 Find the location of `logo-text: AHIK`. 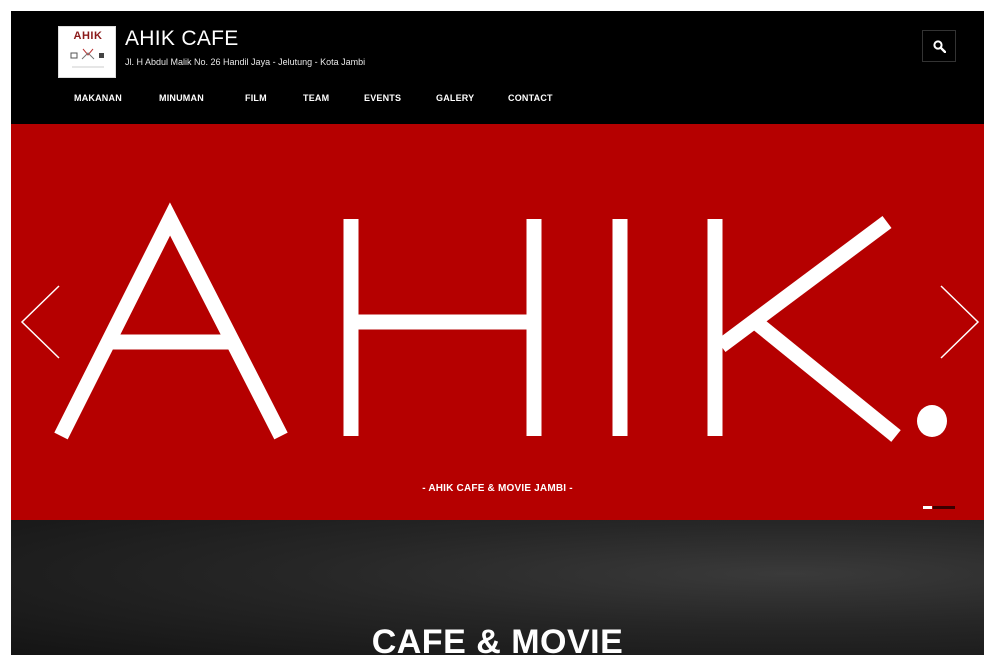

logo-text: AHIK is located at coordinates (88, 36).